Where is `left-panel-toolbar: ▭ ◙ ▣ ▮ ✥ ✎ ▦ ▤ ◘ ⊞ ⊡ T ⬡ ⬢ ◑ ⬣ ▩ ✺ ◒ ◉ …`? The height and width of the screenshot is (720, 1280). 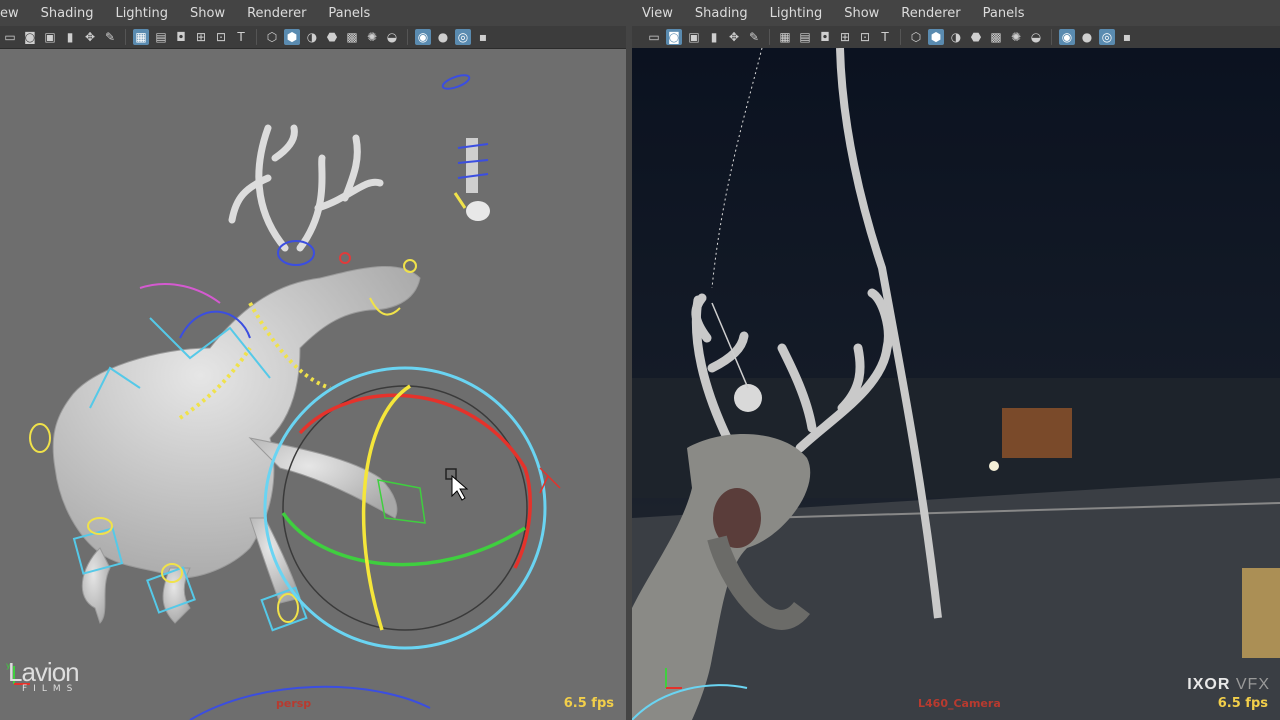
left-panel-toolbar: ▭ ◙ ▣ ▮ ✥ ✎ ▦ ▤ ◘ ⊞ ⊡ T ⬡ ⬢ ◑ ⬣ ▩ ✺ ◒ ◉ … is located at coordinates (313, 37).